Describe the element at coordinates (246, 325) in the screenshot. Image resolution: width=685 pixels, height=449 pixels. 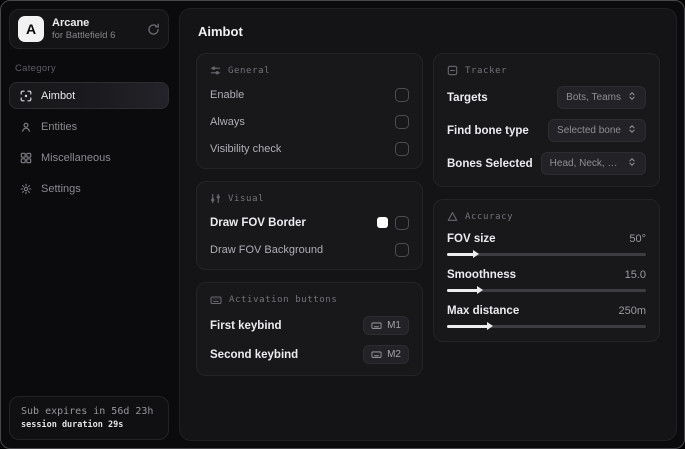
I see `setting-label: First keybind` at that location.